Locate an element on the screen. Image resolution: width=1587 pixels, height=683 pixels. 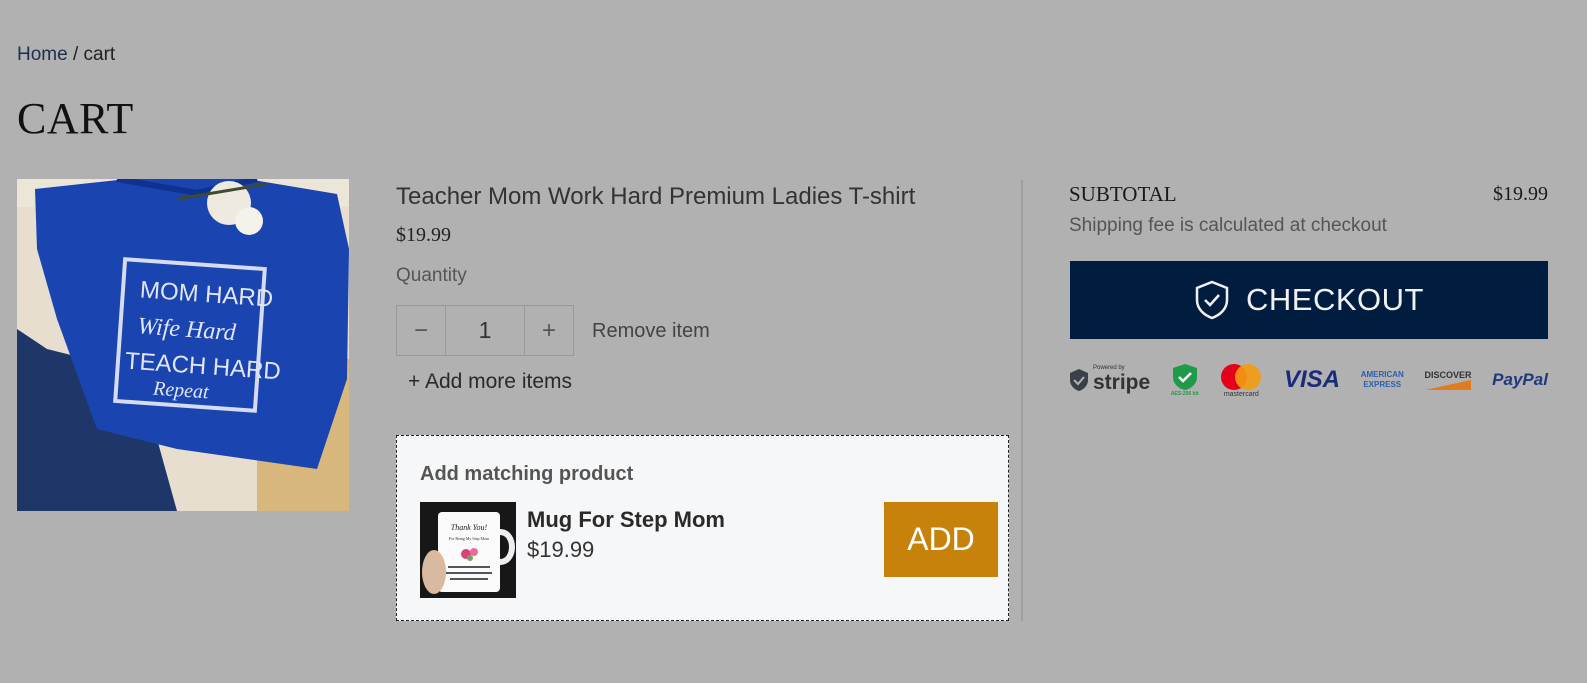
cart-item-price: $19.99 is located at coordinates (423, 235).